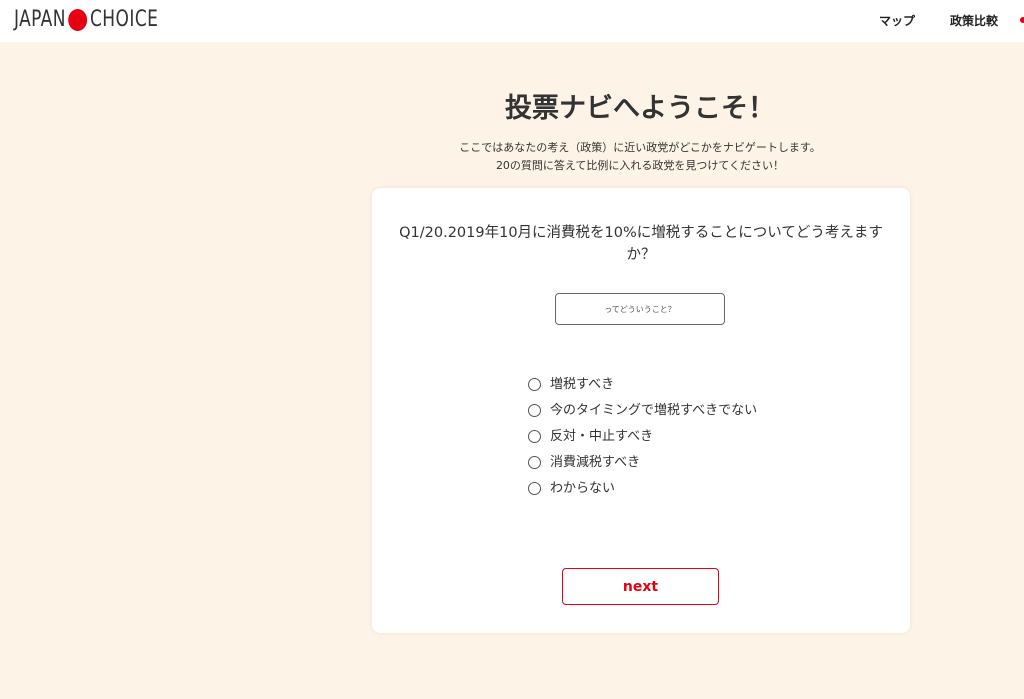 This screenshot has width=1024, height=699. What do you see at coordinates (640, 165) in the screenshot?
I see `intro-description-line2: 20の質問に答えて比例に入れる政党を見つけてください！` at bounding box center [640, 165].